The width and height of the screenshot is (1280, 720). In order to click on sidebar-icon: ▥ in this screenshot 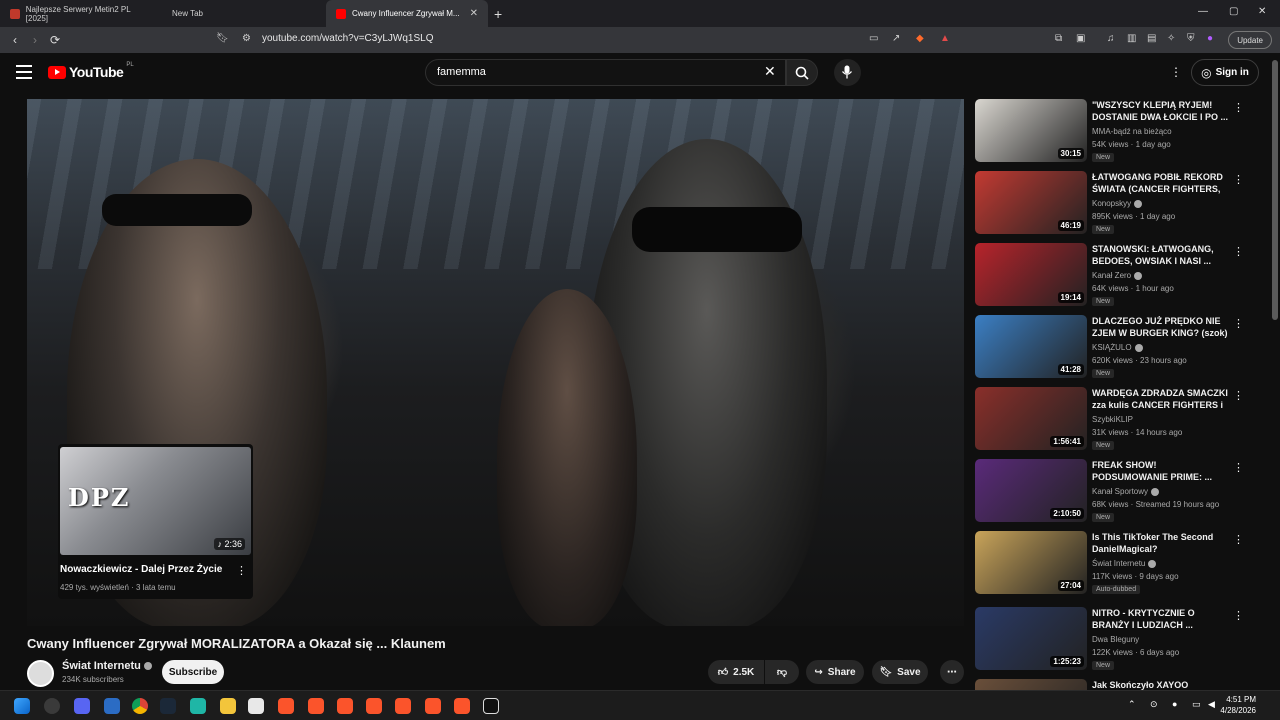, I will do `click(1131, 38)`.